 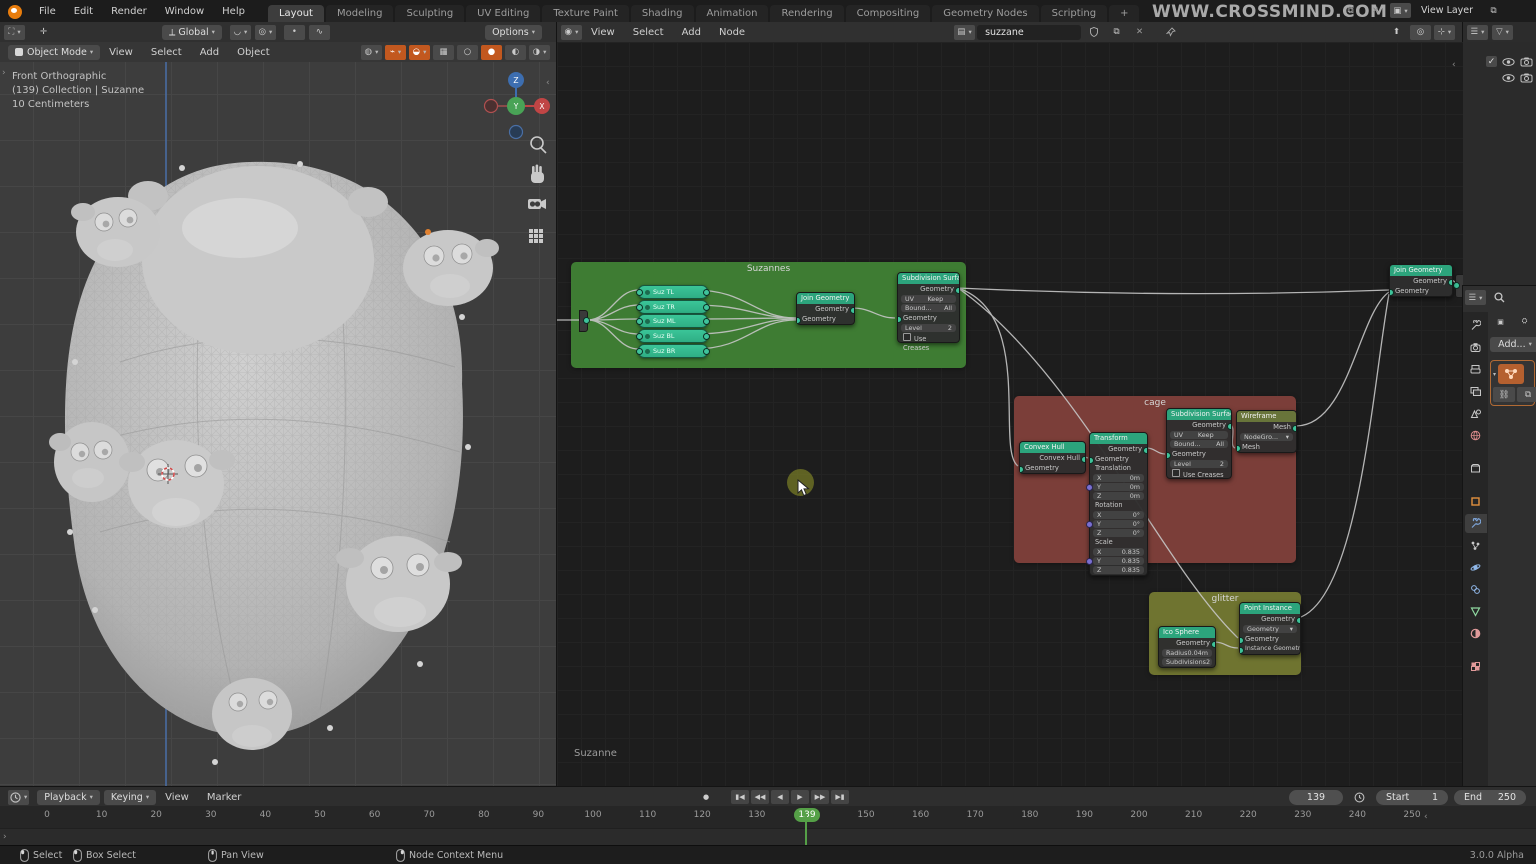 I want to click on properties-tab-texture, so click(x=1476, y=666).